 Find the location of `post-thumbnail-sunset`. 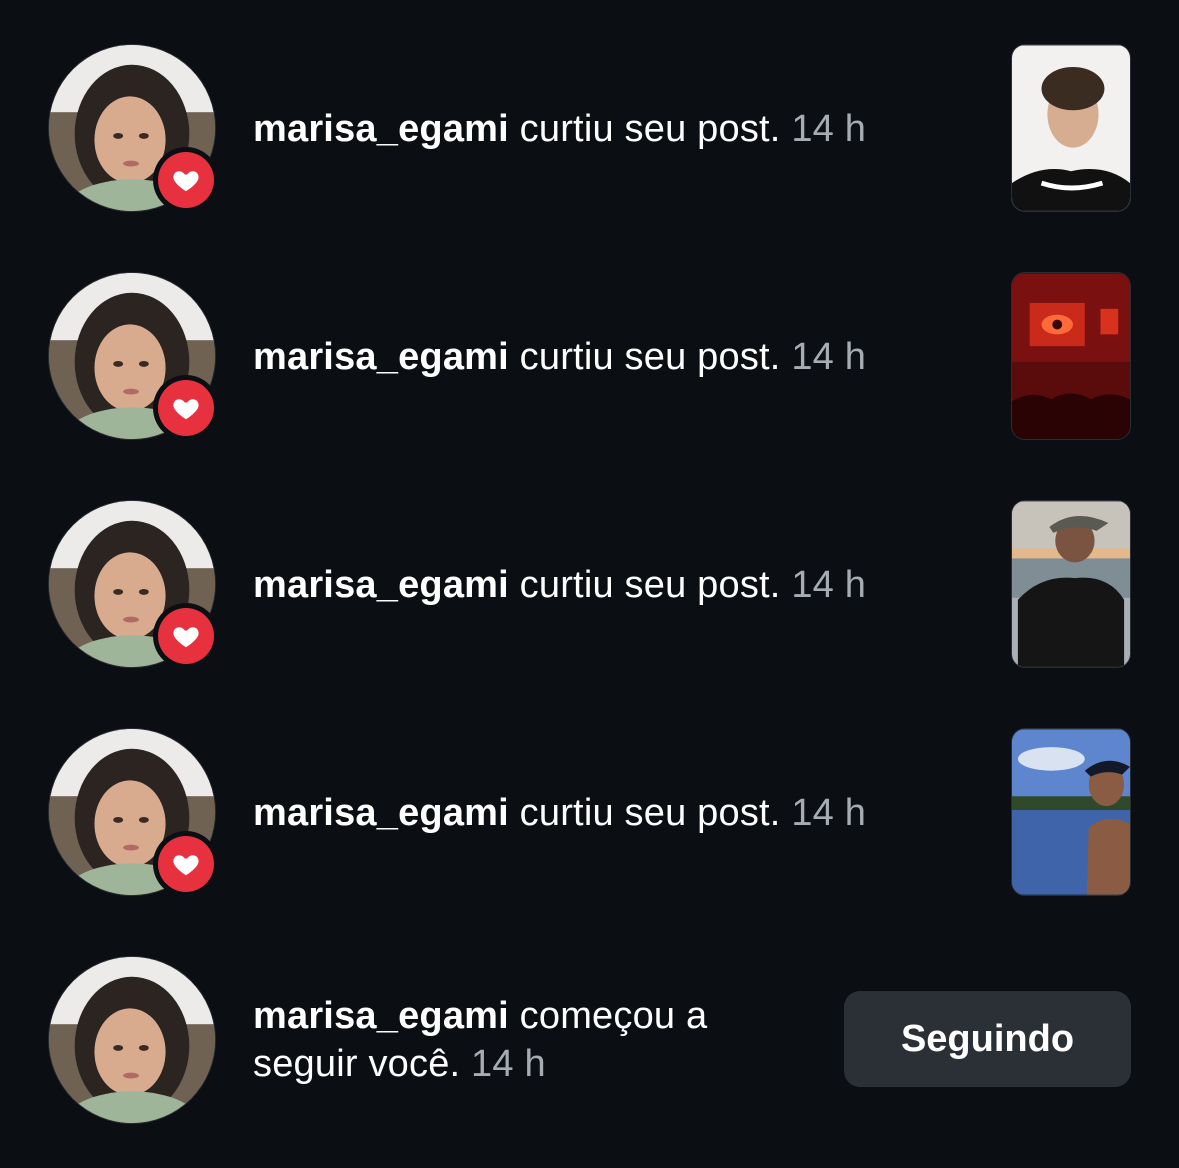

post-thumbnail-sunset is located at coordinates (1071, 584).